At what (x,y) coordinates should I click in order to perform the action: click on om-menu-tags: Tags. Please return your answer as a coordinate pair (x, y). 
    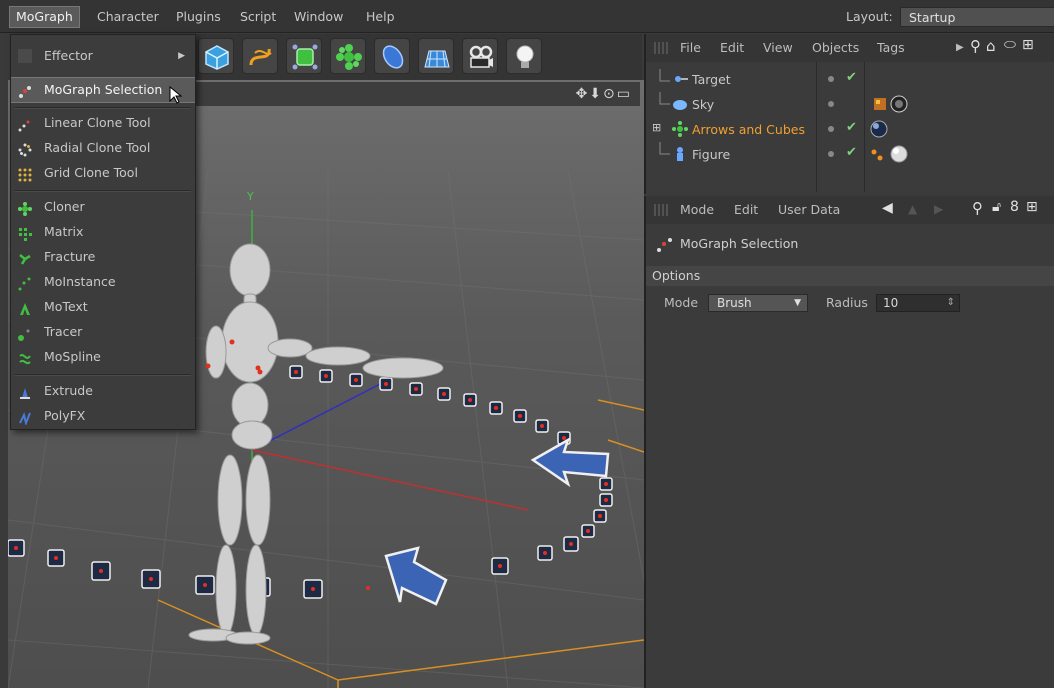
    Looking at the image, I should click on (891, 47).